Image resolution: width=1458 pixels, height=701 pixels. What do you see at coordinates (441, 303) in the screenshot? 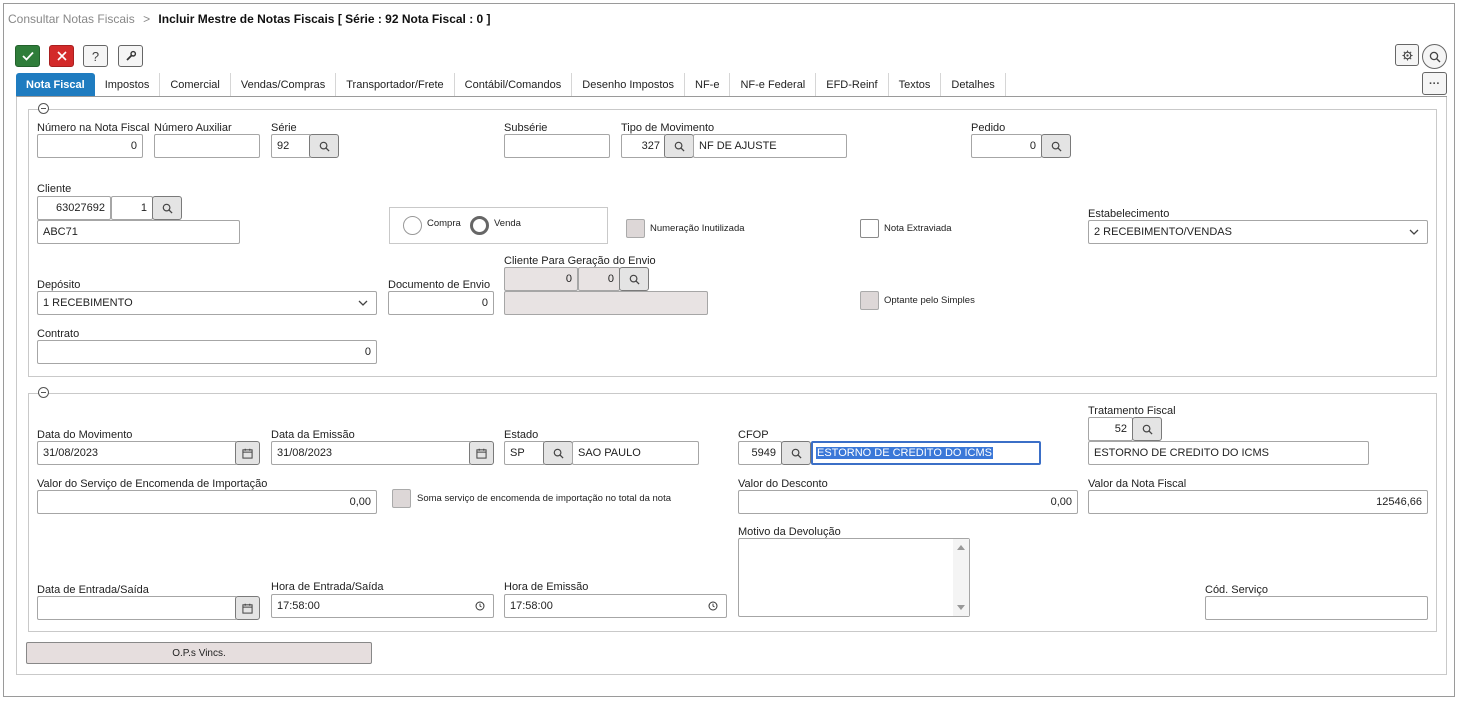
I see `documento-envio-field: 0` at bounding box center [441, 303].